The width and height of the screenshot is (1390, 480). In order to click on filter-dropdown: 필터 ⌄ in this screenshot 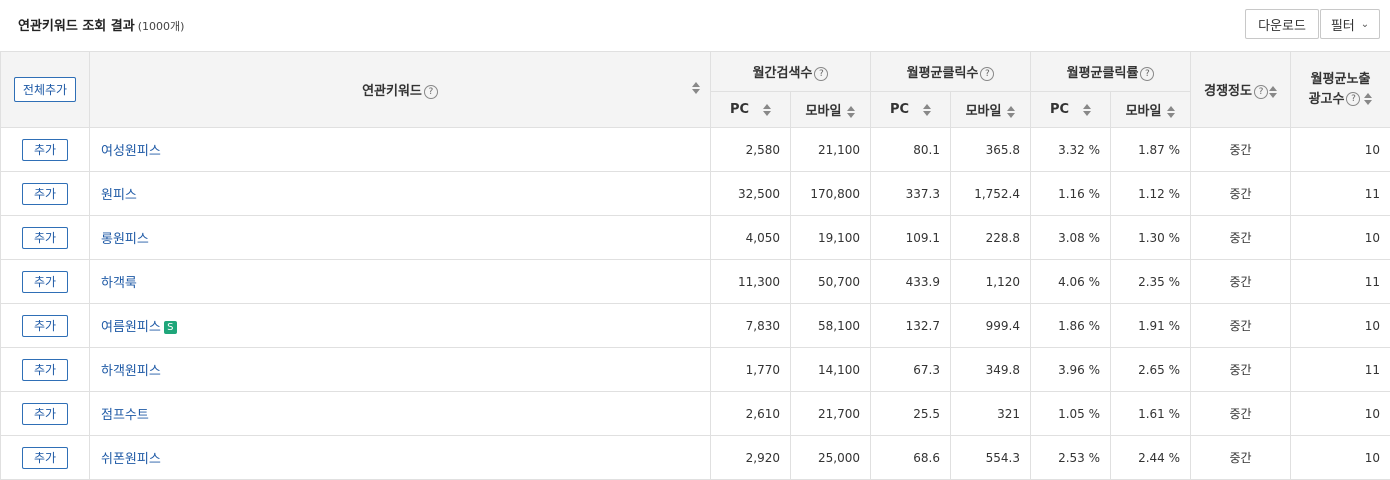, I will do `click(1350, 24)`.